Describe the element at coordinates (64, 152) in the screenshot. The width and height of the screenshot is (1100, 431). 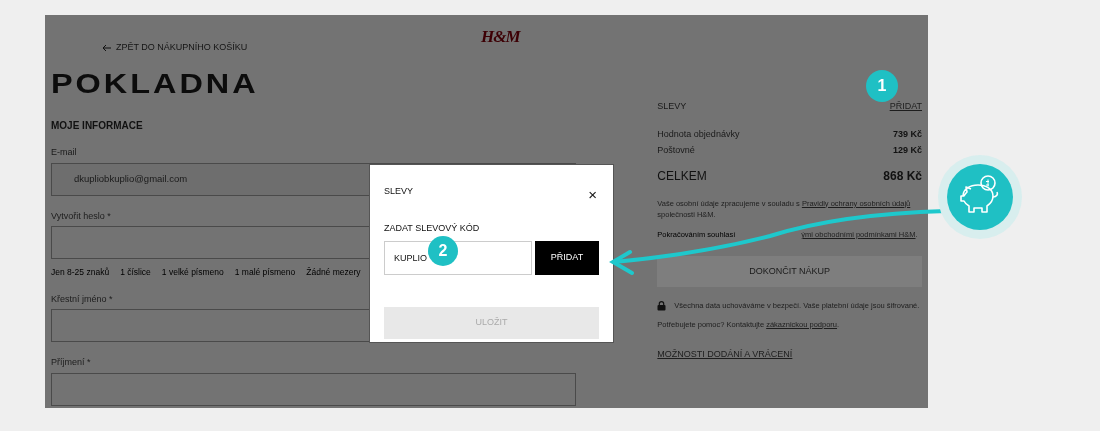
I see `field-label: E-mail` at that location.